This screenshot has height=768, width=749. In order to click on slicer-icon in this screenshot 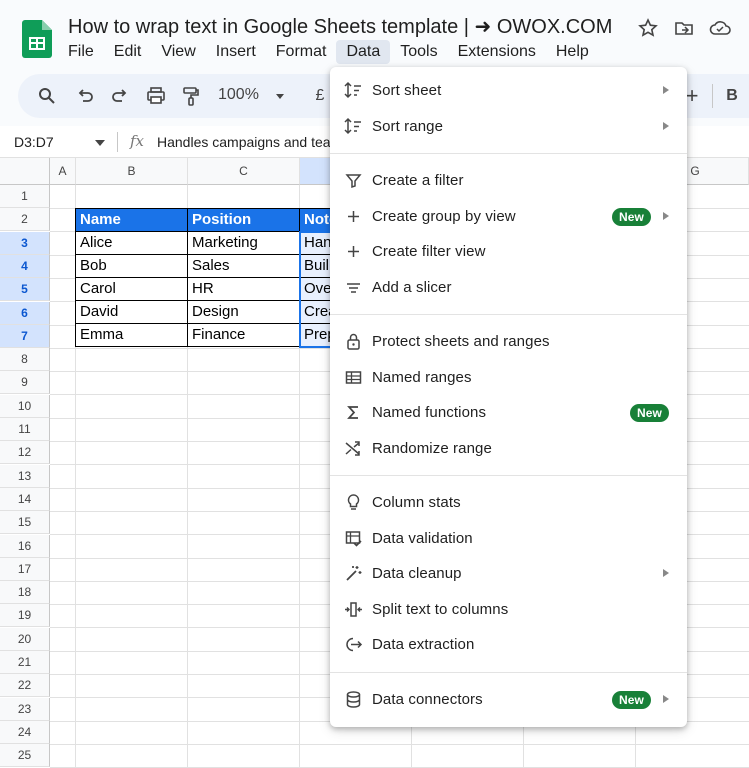, I will do `click(353, 287)`.